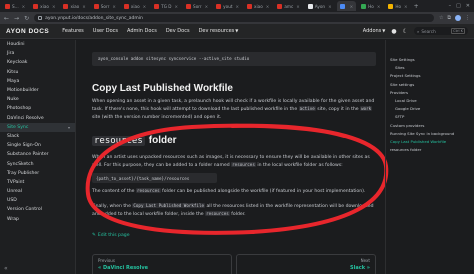 This screenshot has height=274, width=474. I want to click on sidebar-item-label: Keycloak, so click(17, 63).